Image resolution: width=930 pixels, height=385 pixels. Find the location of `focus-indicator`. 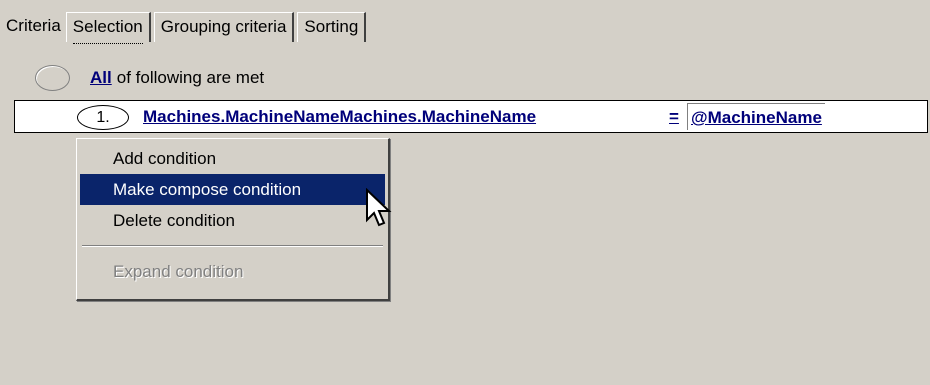

focus-indicator is located at coordinates (107, 43).